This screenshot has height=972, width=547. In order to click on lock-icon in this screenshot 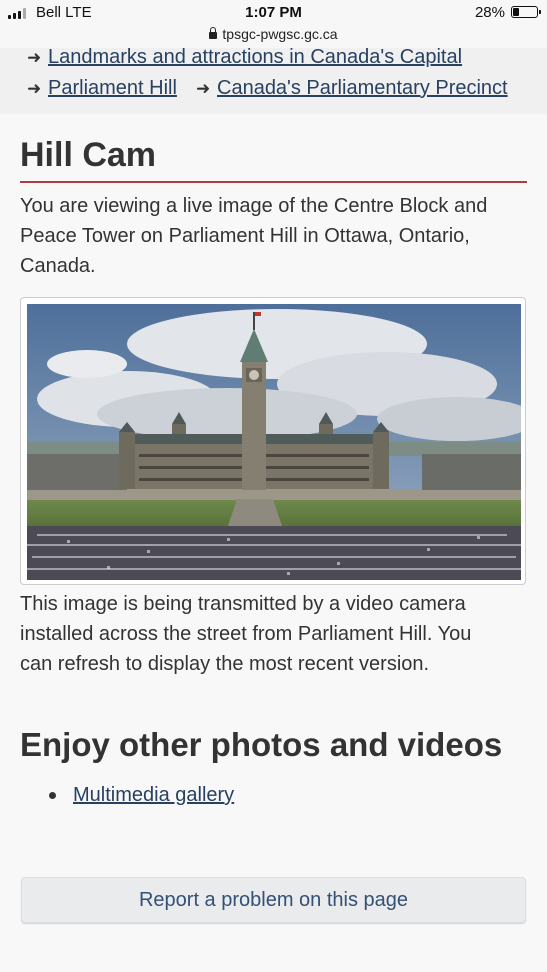, I will do `click(213, 33)`.